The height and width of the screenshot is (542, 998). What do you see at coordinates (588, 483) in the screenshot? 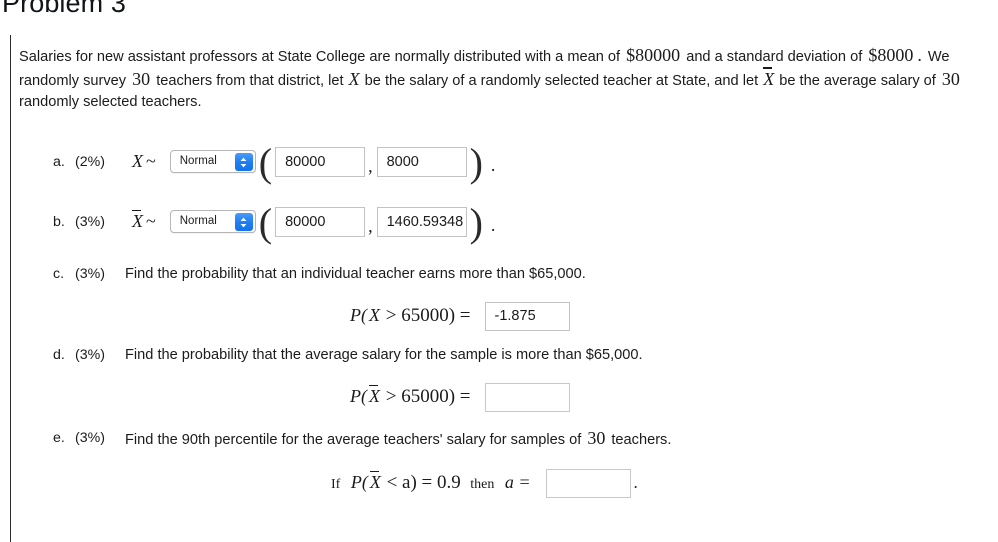
I see `part-e-answer-input` at bounding box center [588, 483].